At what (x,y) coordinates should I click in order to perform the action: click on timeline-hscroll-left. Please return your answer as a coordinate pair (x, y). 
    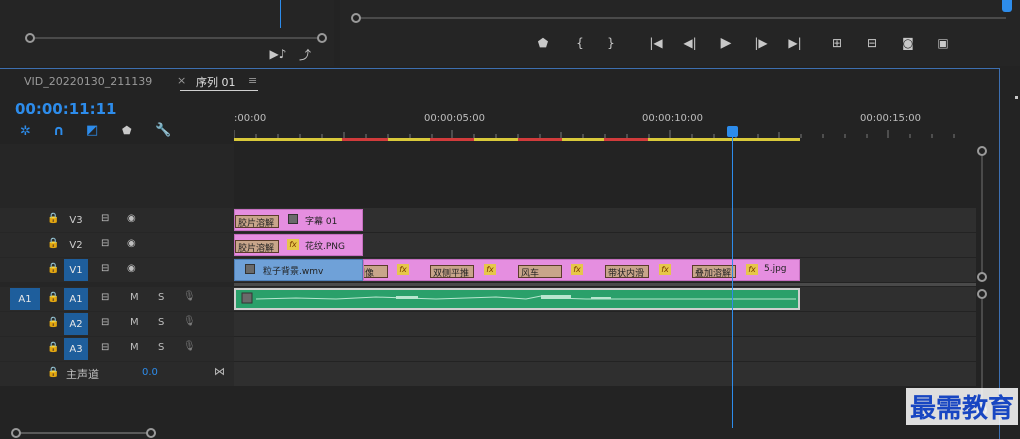
    Looking at the image, I should click on (16, 433).